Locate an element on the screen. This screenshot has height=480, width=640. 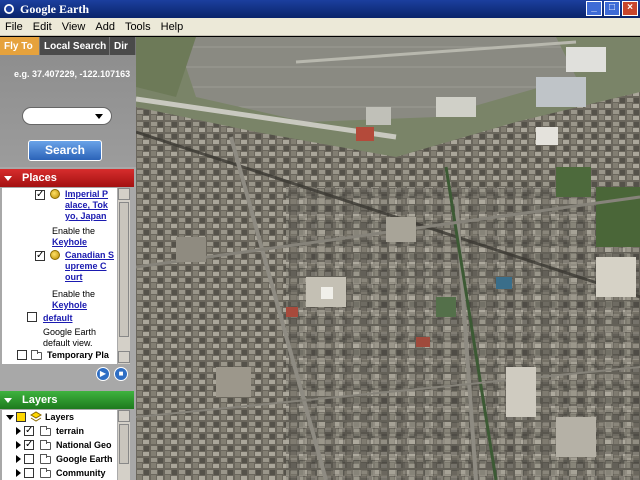
description-text: default view. is located at coordinates (68, 343).